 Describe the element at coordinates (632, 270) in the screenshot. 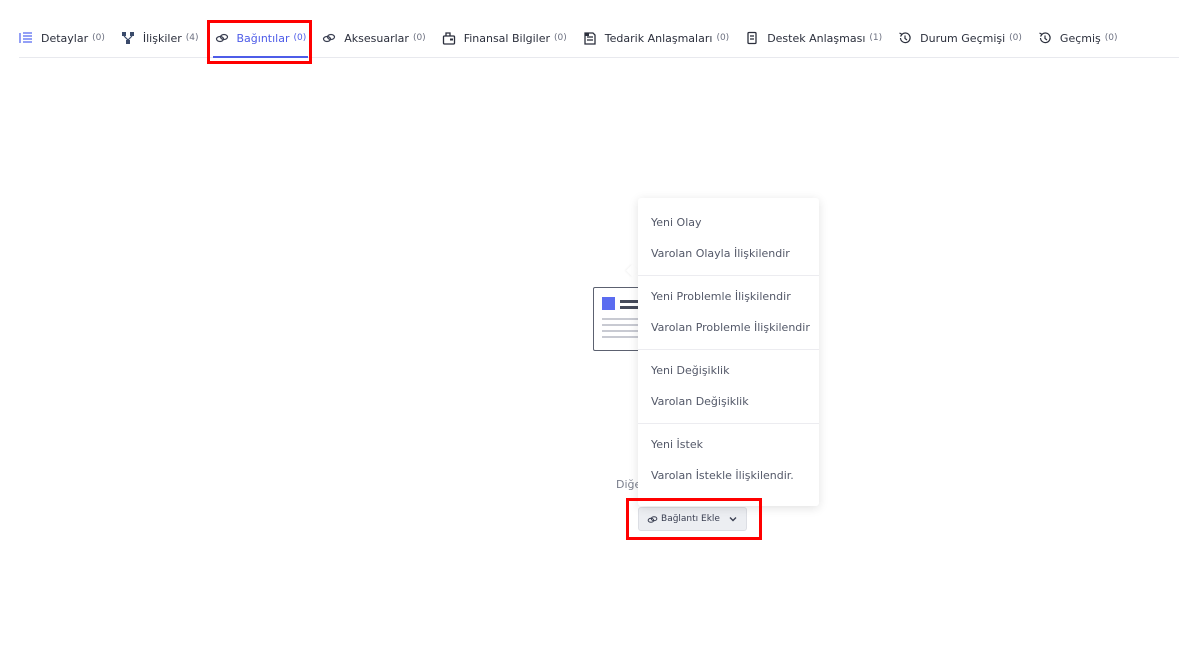

I see `menu-caret` at that location.